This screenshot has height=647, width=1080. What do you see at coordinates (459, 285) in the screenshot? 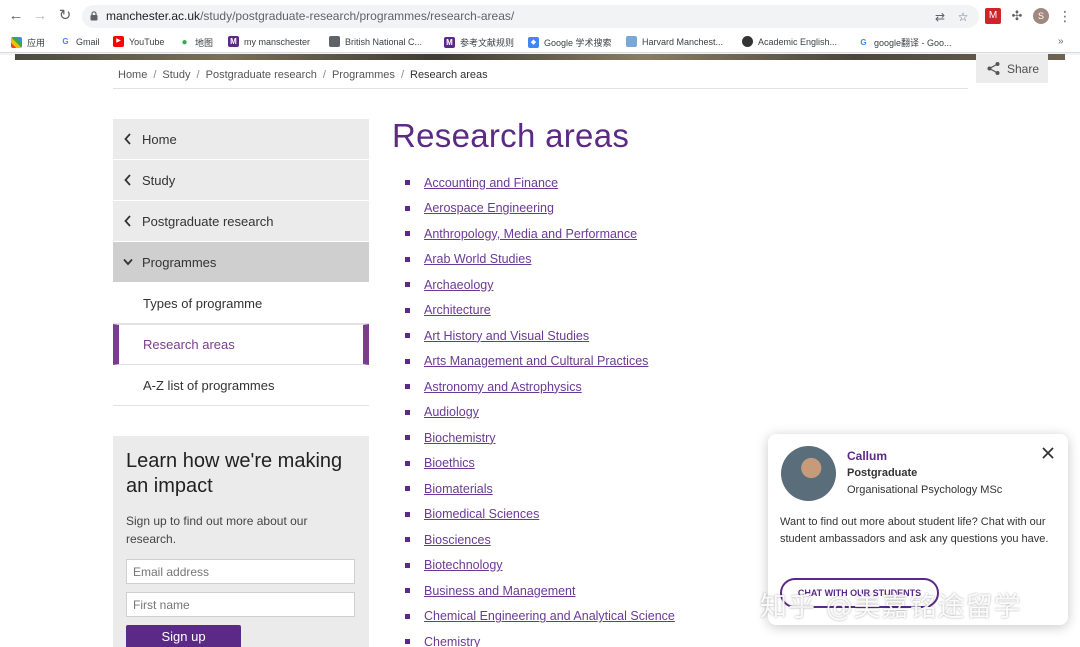
I see `research-area-link: Archaeology` at bounding box center [459, 285].